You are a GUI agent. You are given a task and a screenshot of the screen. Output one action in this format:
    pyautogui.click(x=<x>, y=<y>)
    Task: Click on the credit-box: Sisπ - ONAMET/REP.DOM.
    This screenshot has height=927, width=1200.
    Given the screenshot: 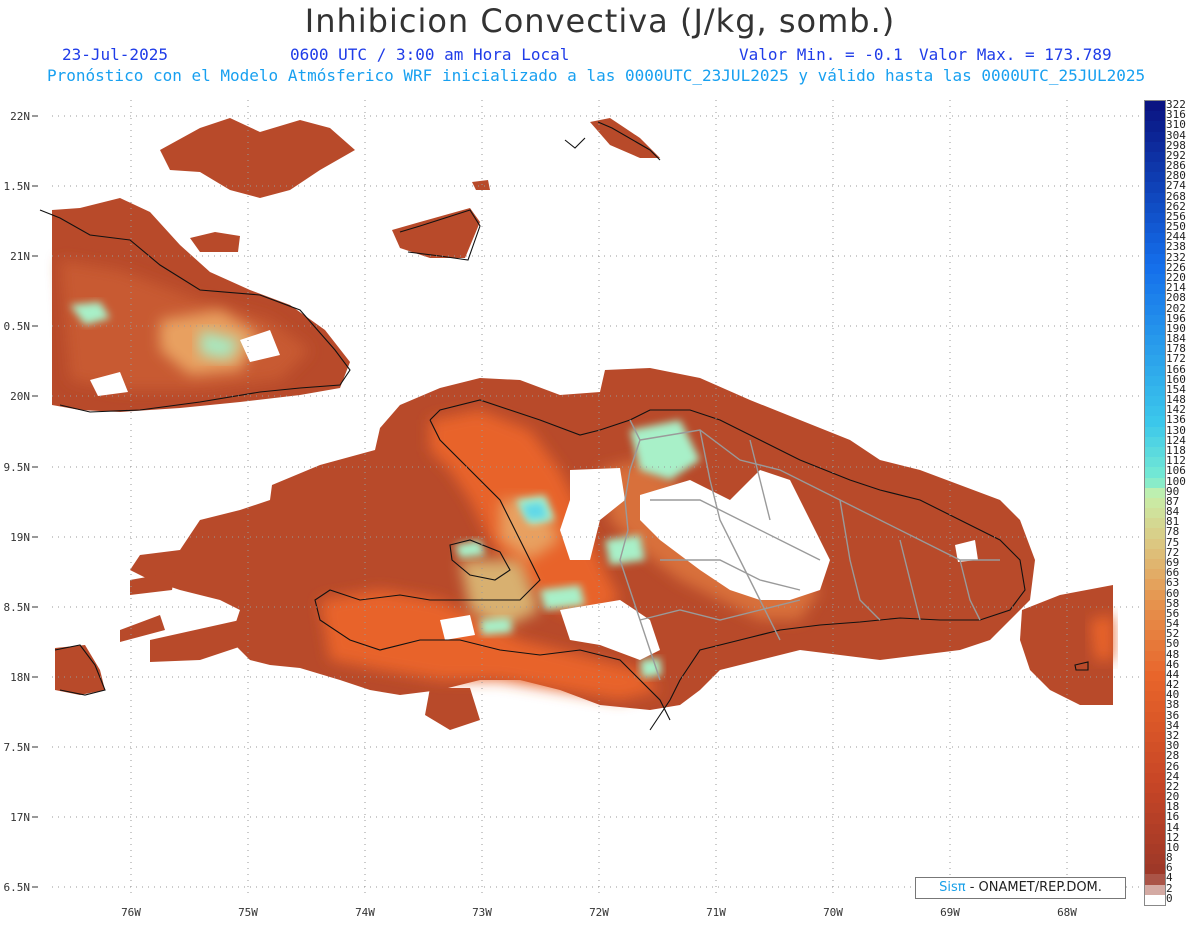 What is the action you would take?
    pyautogui.click(x=1020, y=888)
    